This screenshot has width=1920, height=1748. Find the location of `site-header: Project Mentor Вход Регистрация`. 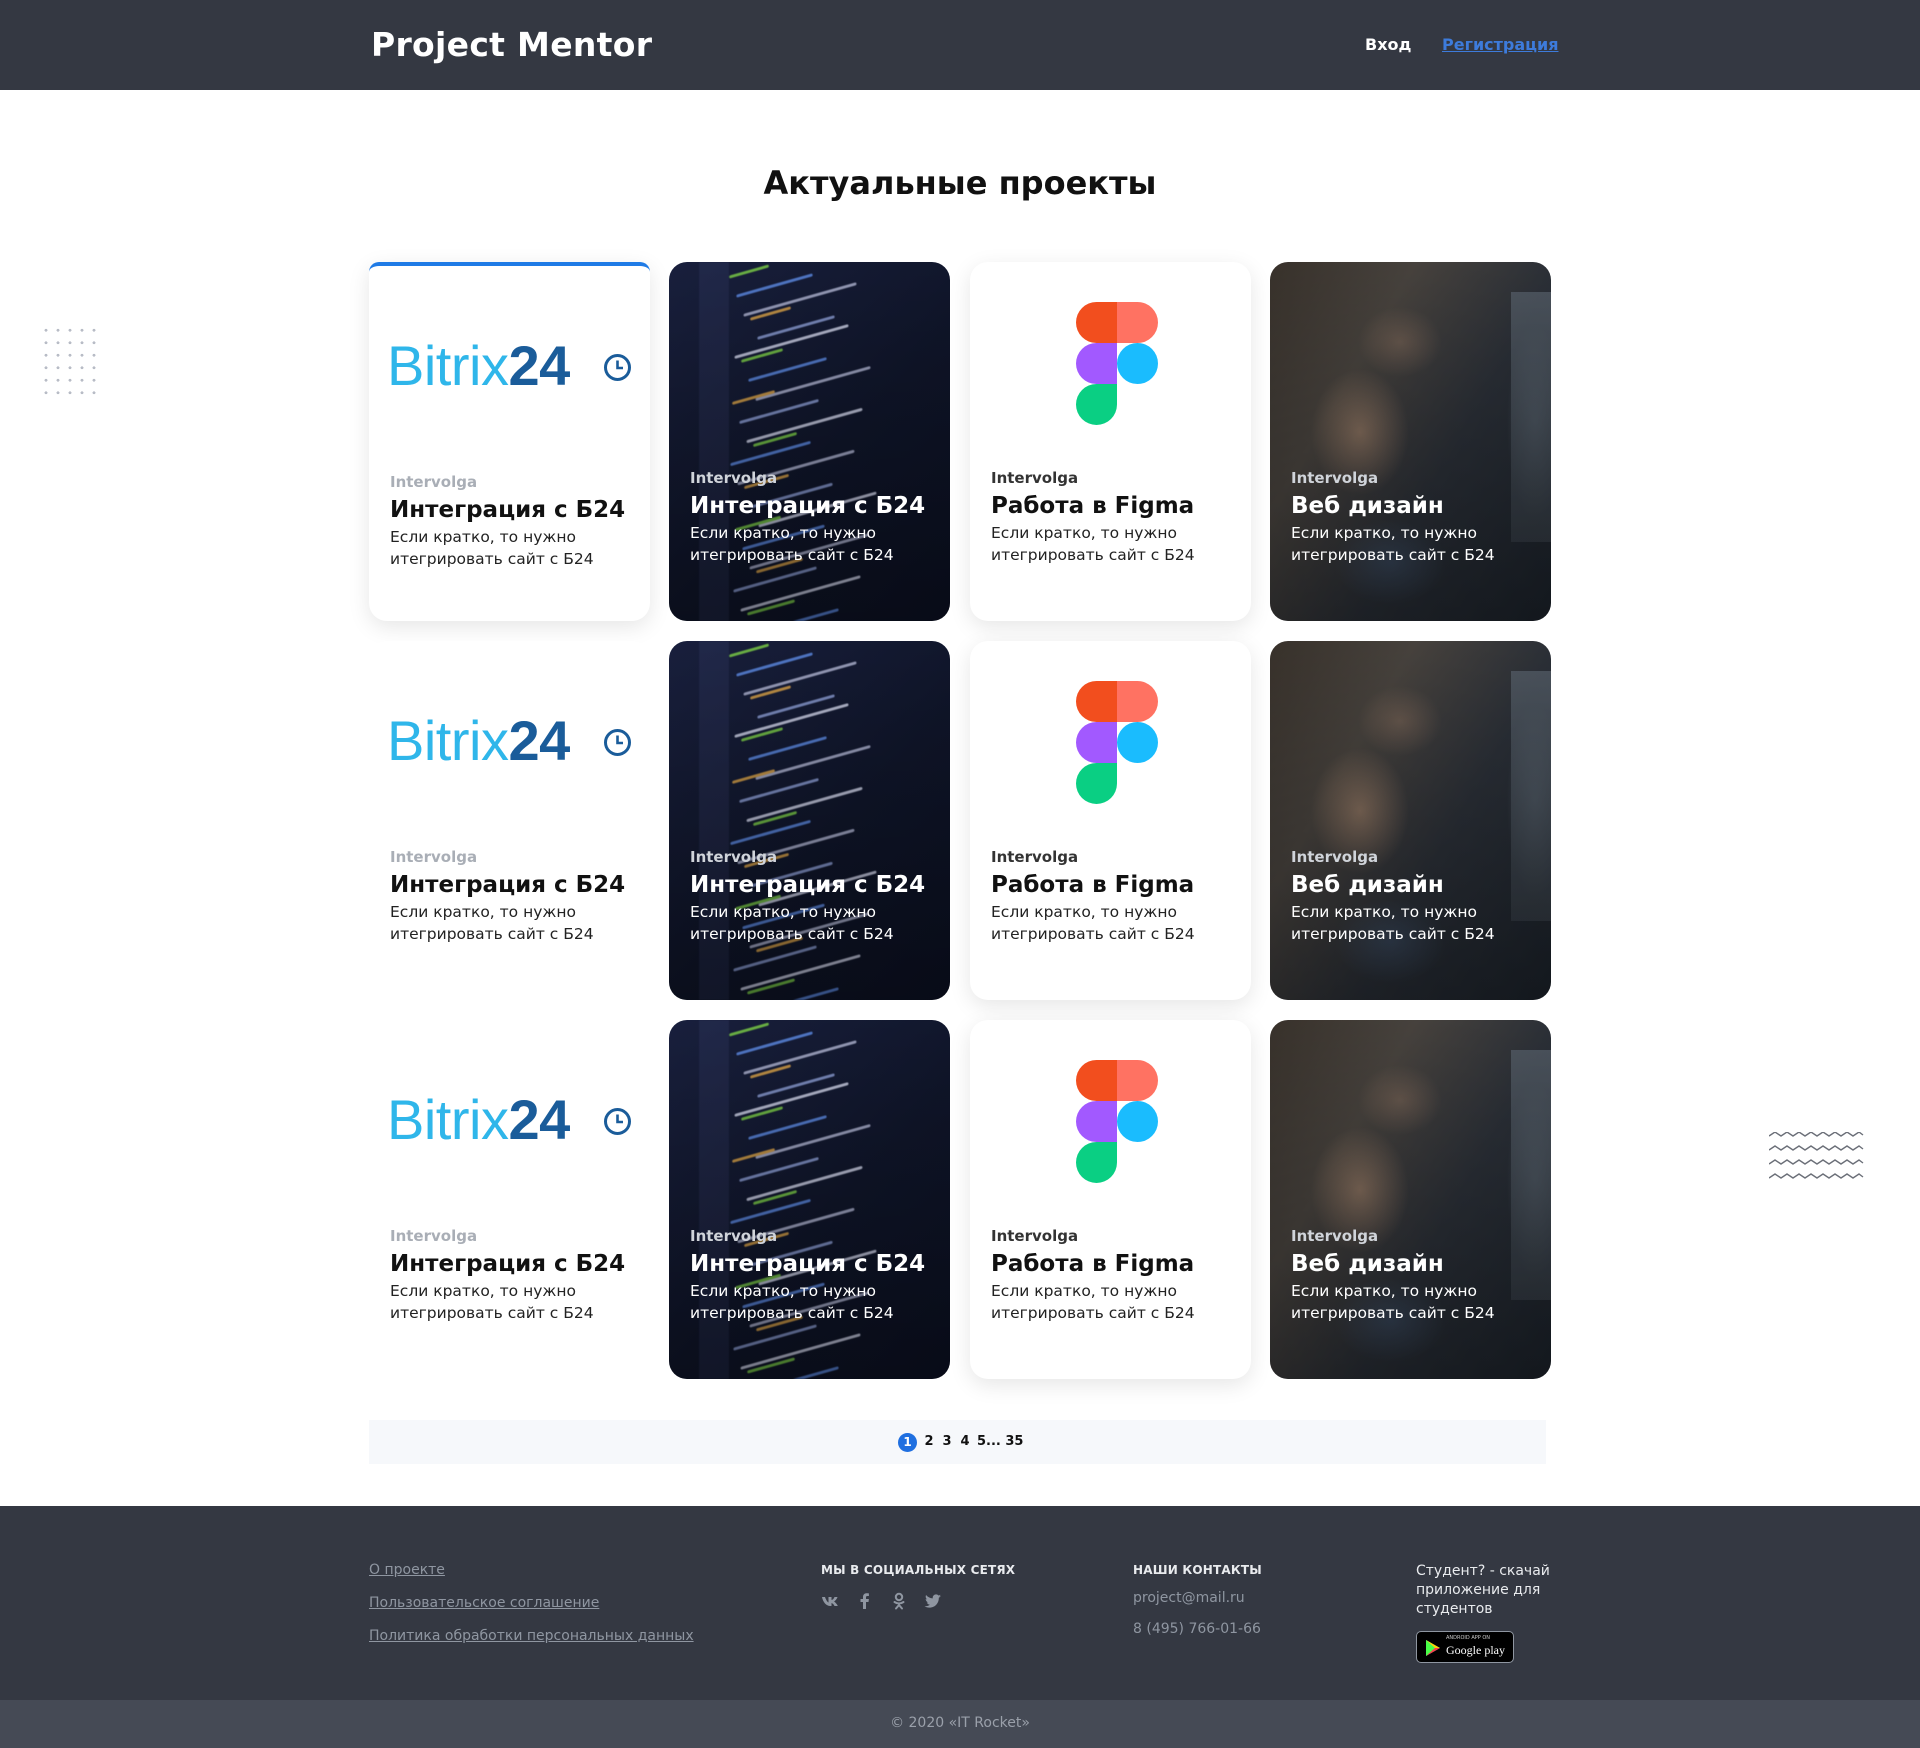

site-header: Project Mentor Вход Регистрация is located at coordinates (960, 45).